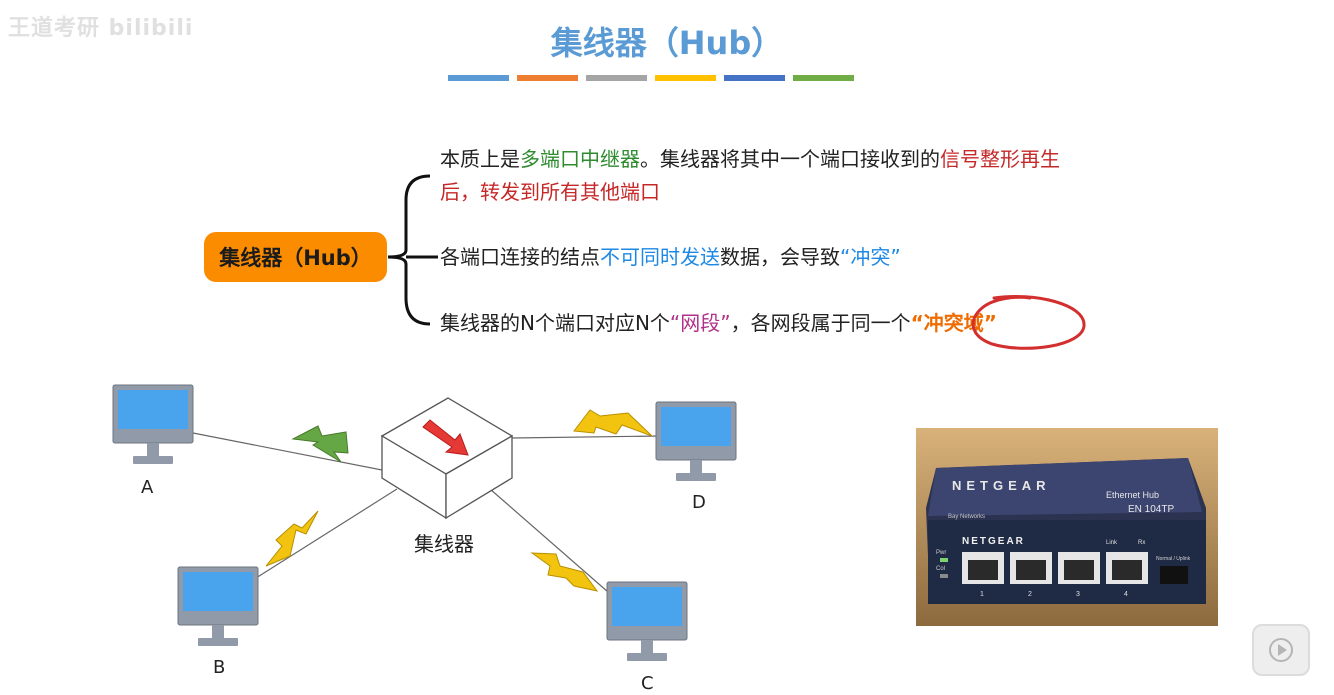  I want to click on link-b-hub, so click(326, 533).